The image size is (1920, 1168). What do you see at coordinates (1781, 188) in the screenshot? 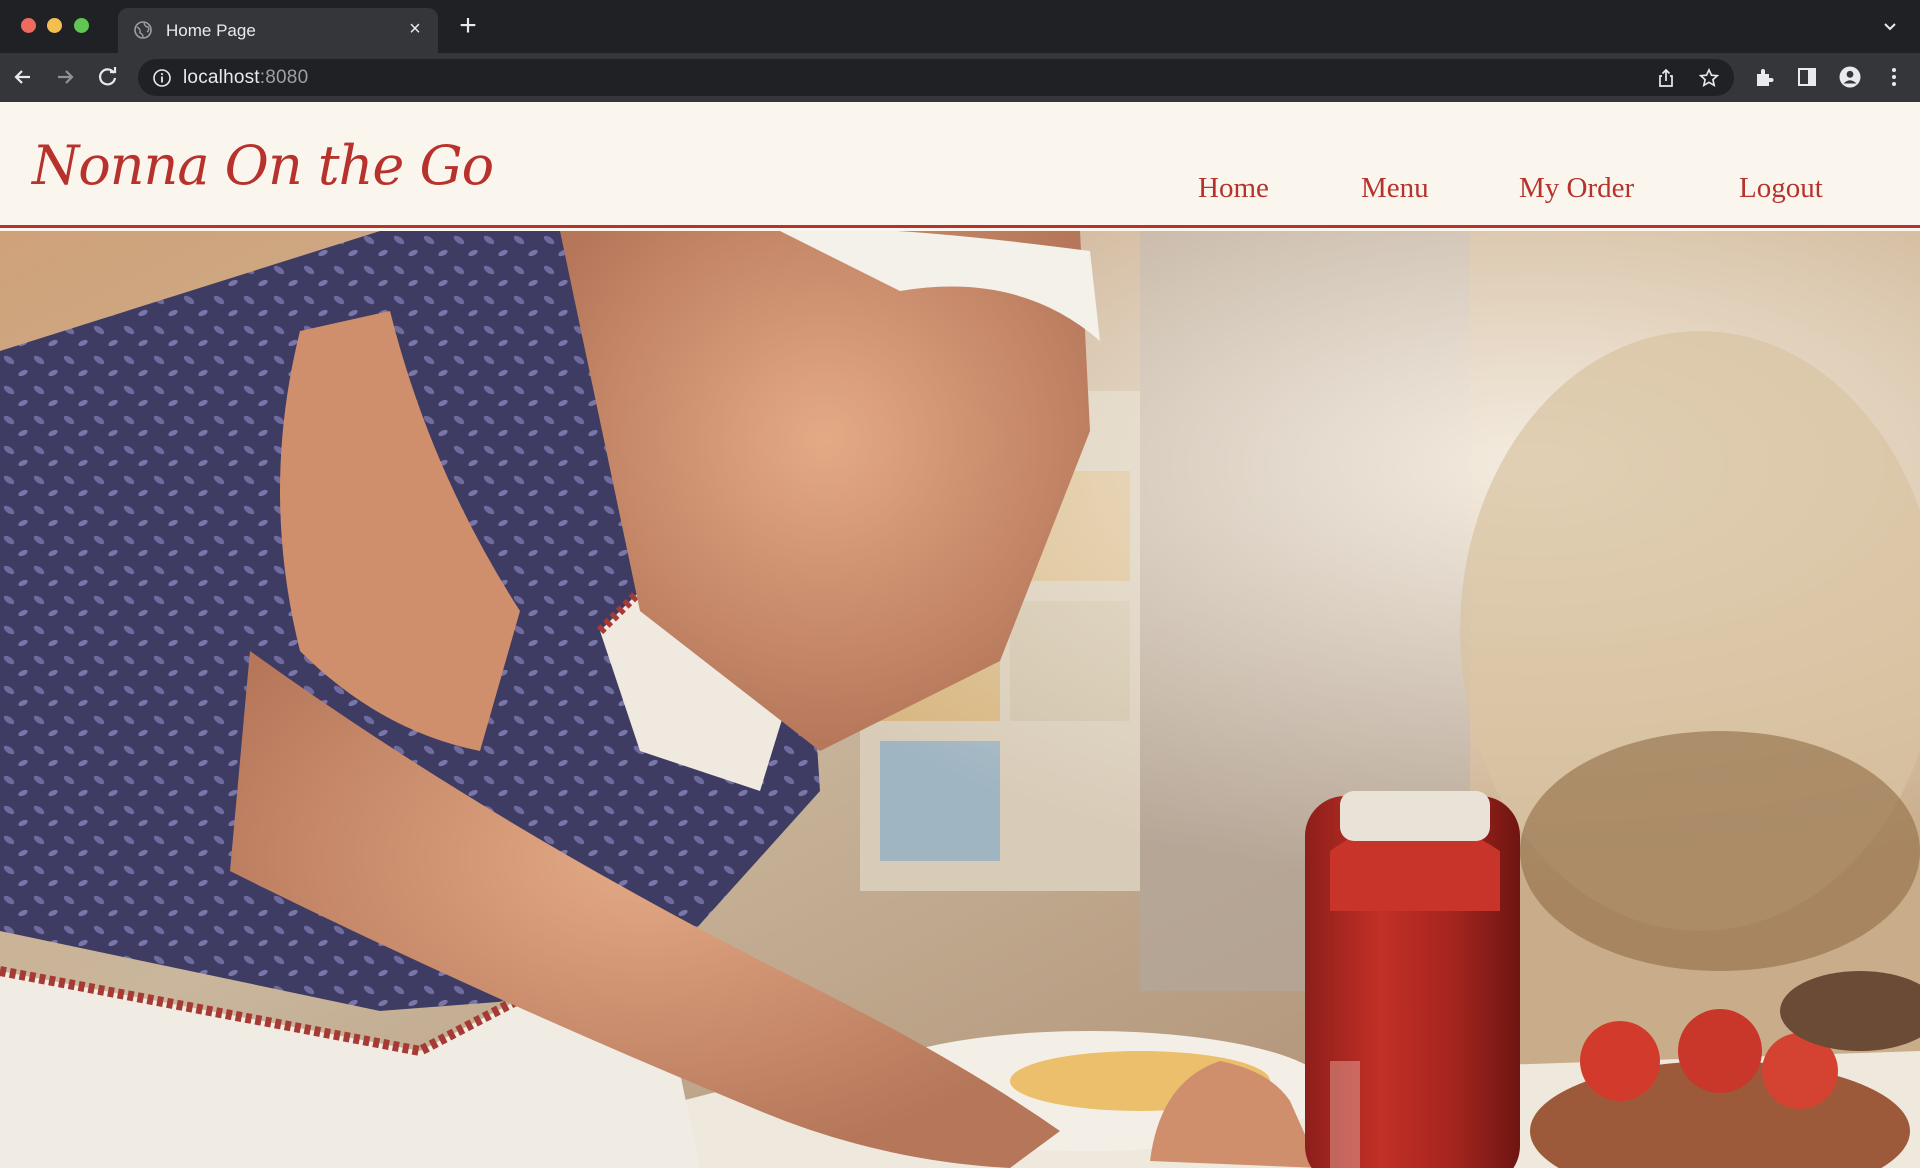
I see `nav-link-logout: Logout` at bounding box center [1781, 188].